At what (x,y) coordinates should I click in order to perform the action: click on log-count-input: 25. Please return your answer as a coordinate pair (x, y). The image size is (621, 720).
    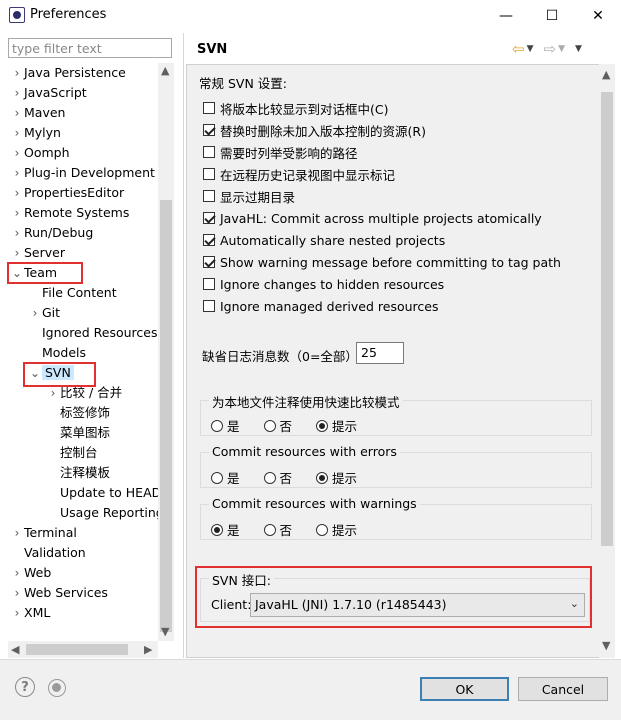
    Looking at the image, I should click on (380, 353).